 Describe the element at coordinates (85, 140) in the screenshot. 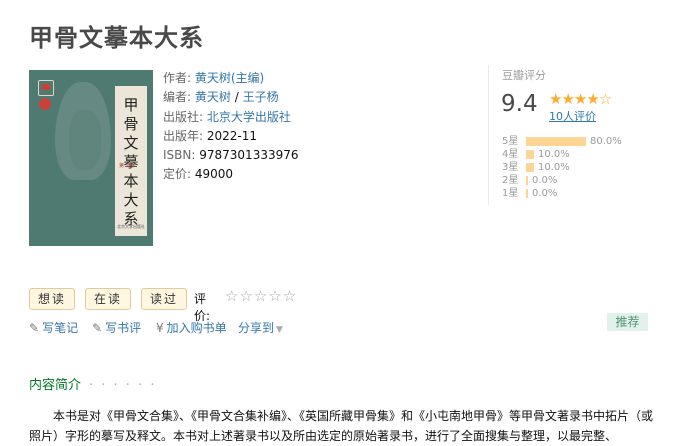

I see `oracle-bone-shadow` at that location.